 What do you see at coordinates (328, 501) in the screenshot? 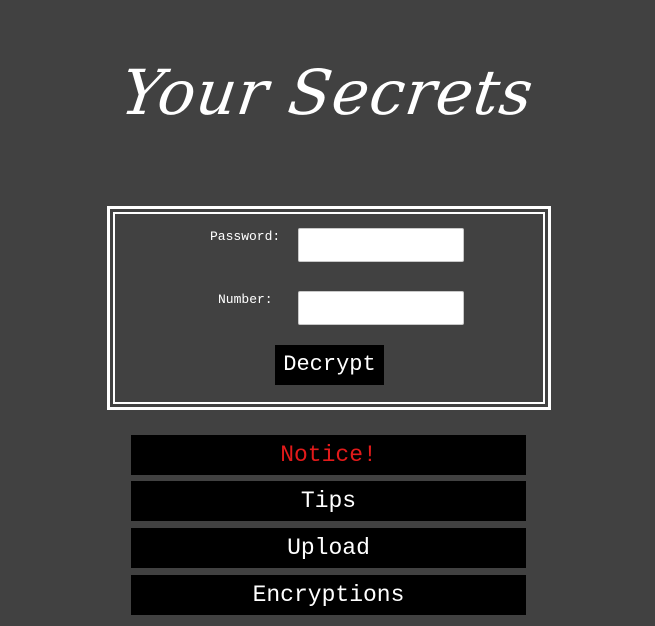
I see `menu-item-tips: Tips` at bounding box center [328, 501].